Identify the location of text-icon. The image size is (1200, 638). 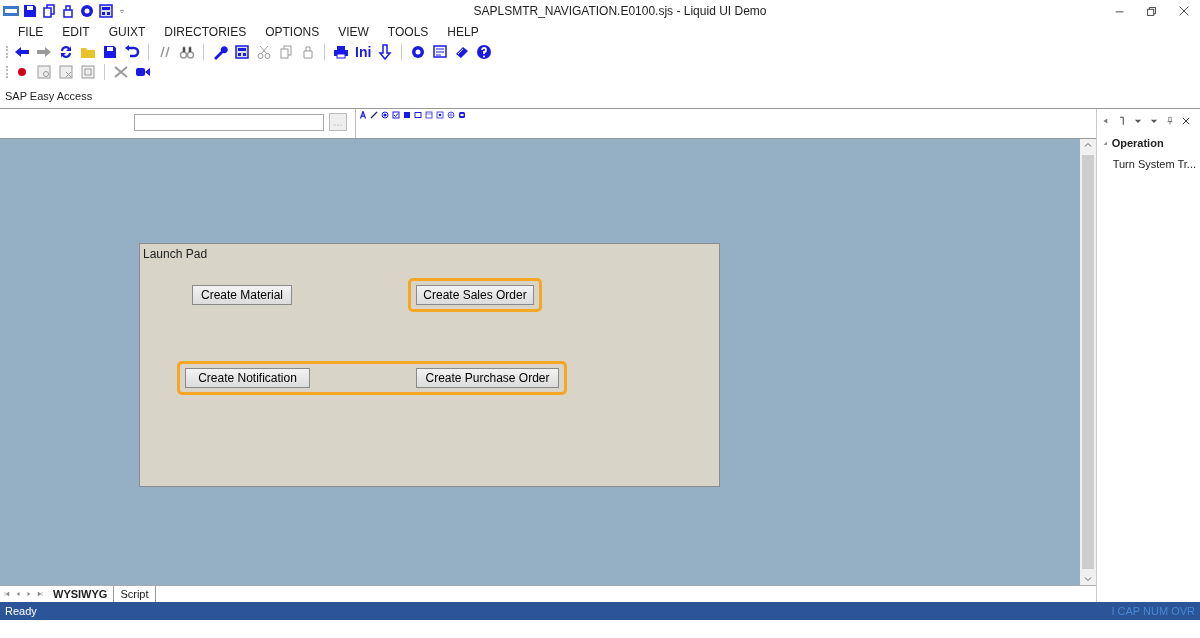
(363, 115).